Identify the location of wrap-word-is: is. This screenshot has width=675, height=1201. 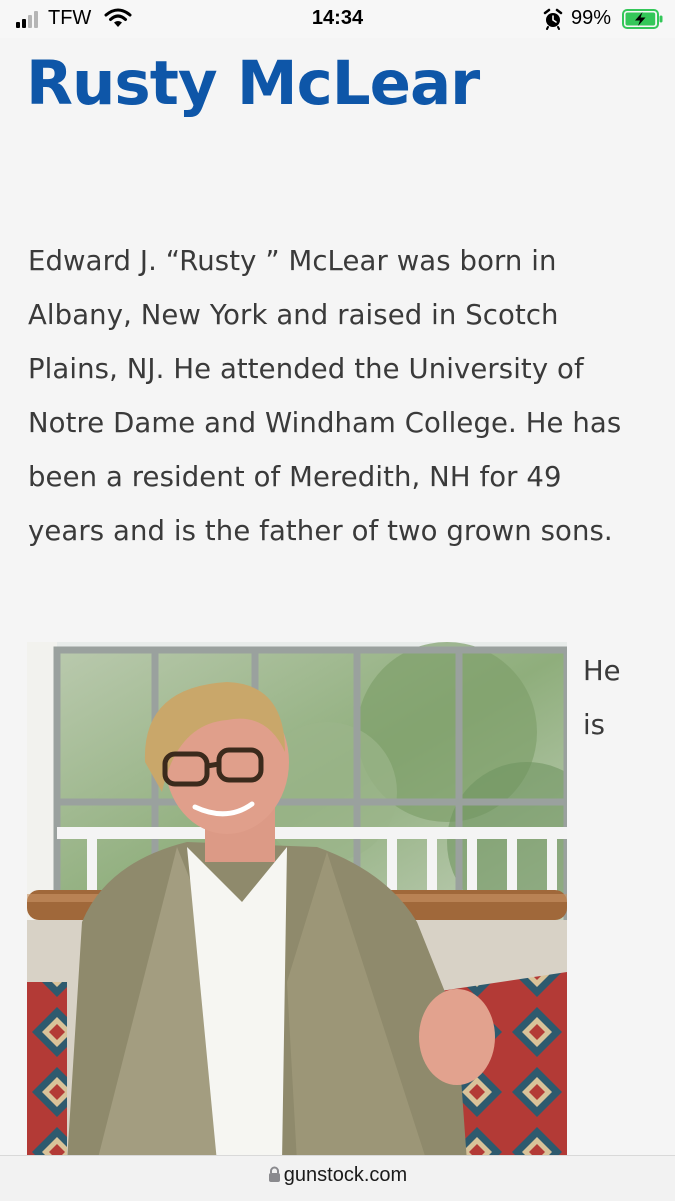
(594, 725).